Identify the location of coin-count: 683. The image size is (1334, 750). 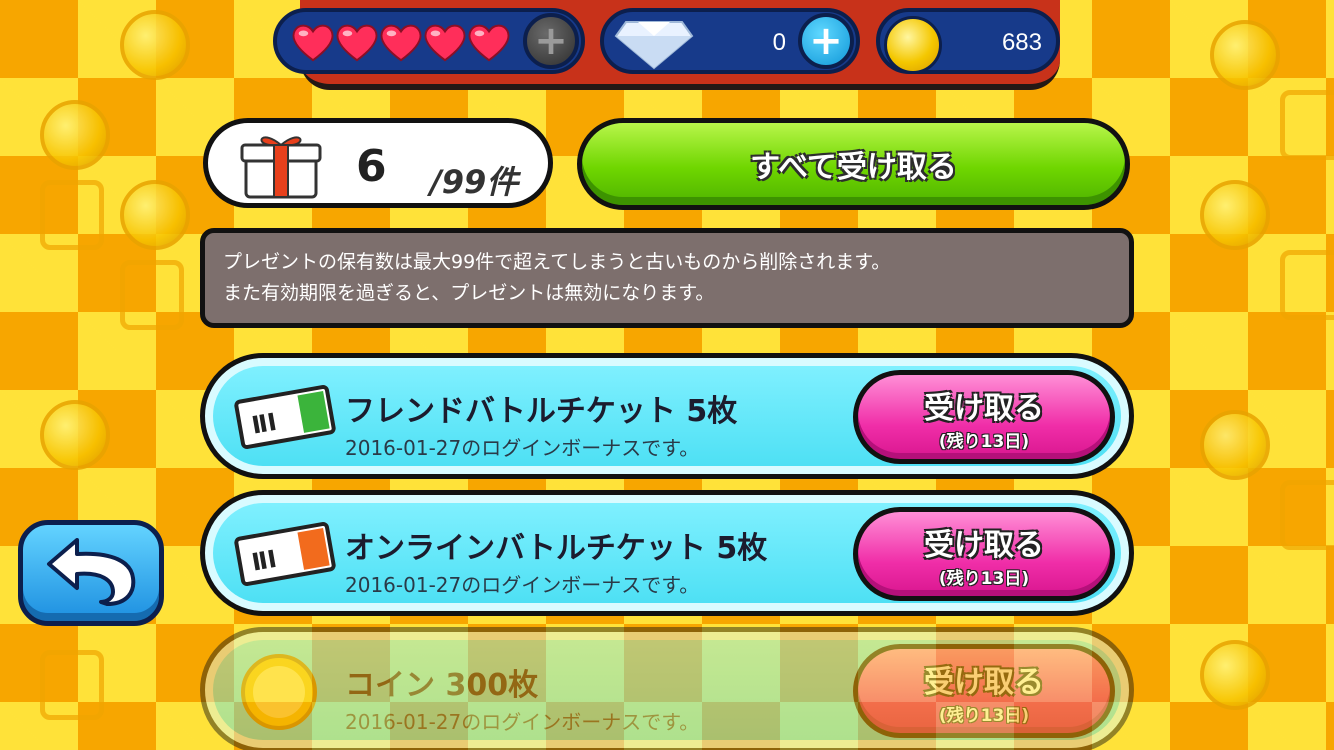
(1021, 42).